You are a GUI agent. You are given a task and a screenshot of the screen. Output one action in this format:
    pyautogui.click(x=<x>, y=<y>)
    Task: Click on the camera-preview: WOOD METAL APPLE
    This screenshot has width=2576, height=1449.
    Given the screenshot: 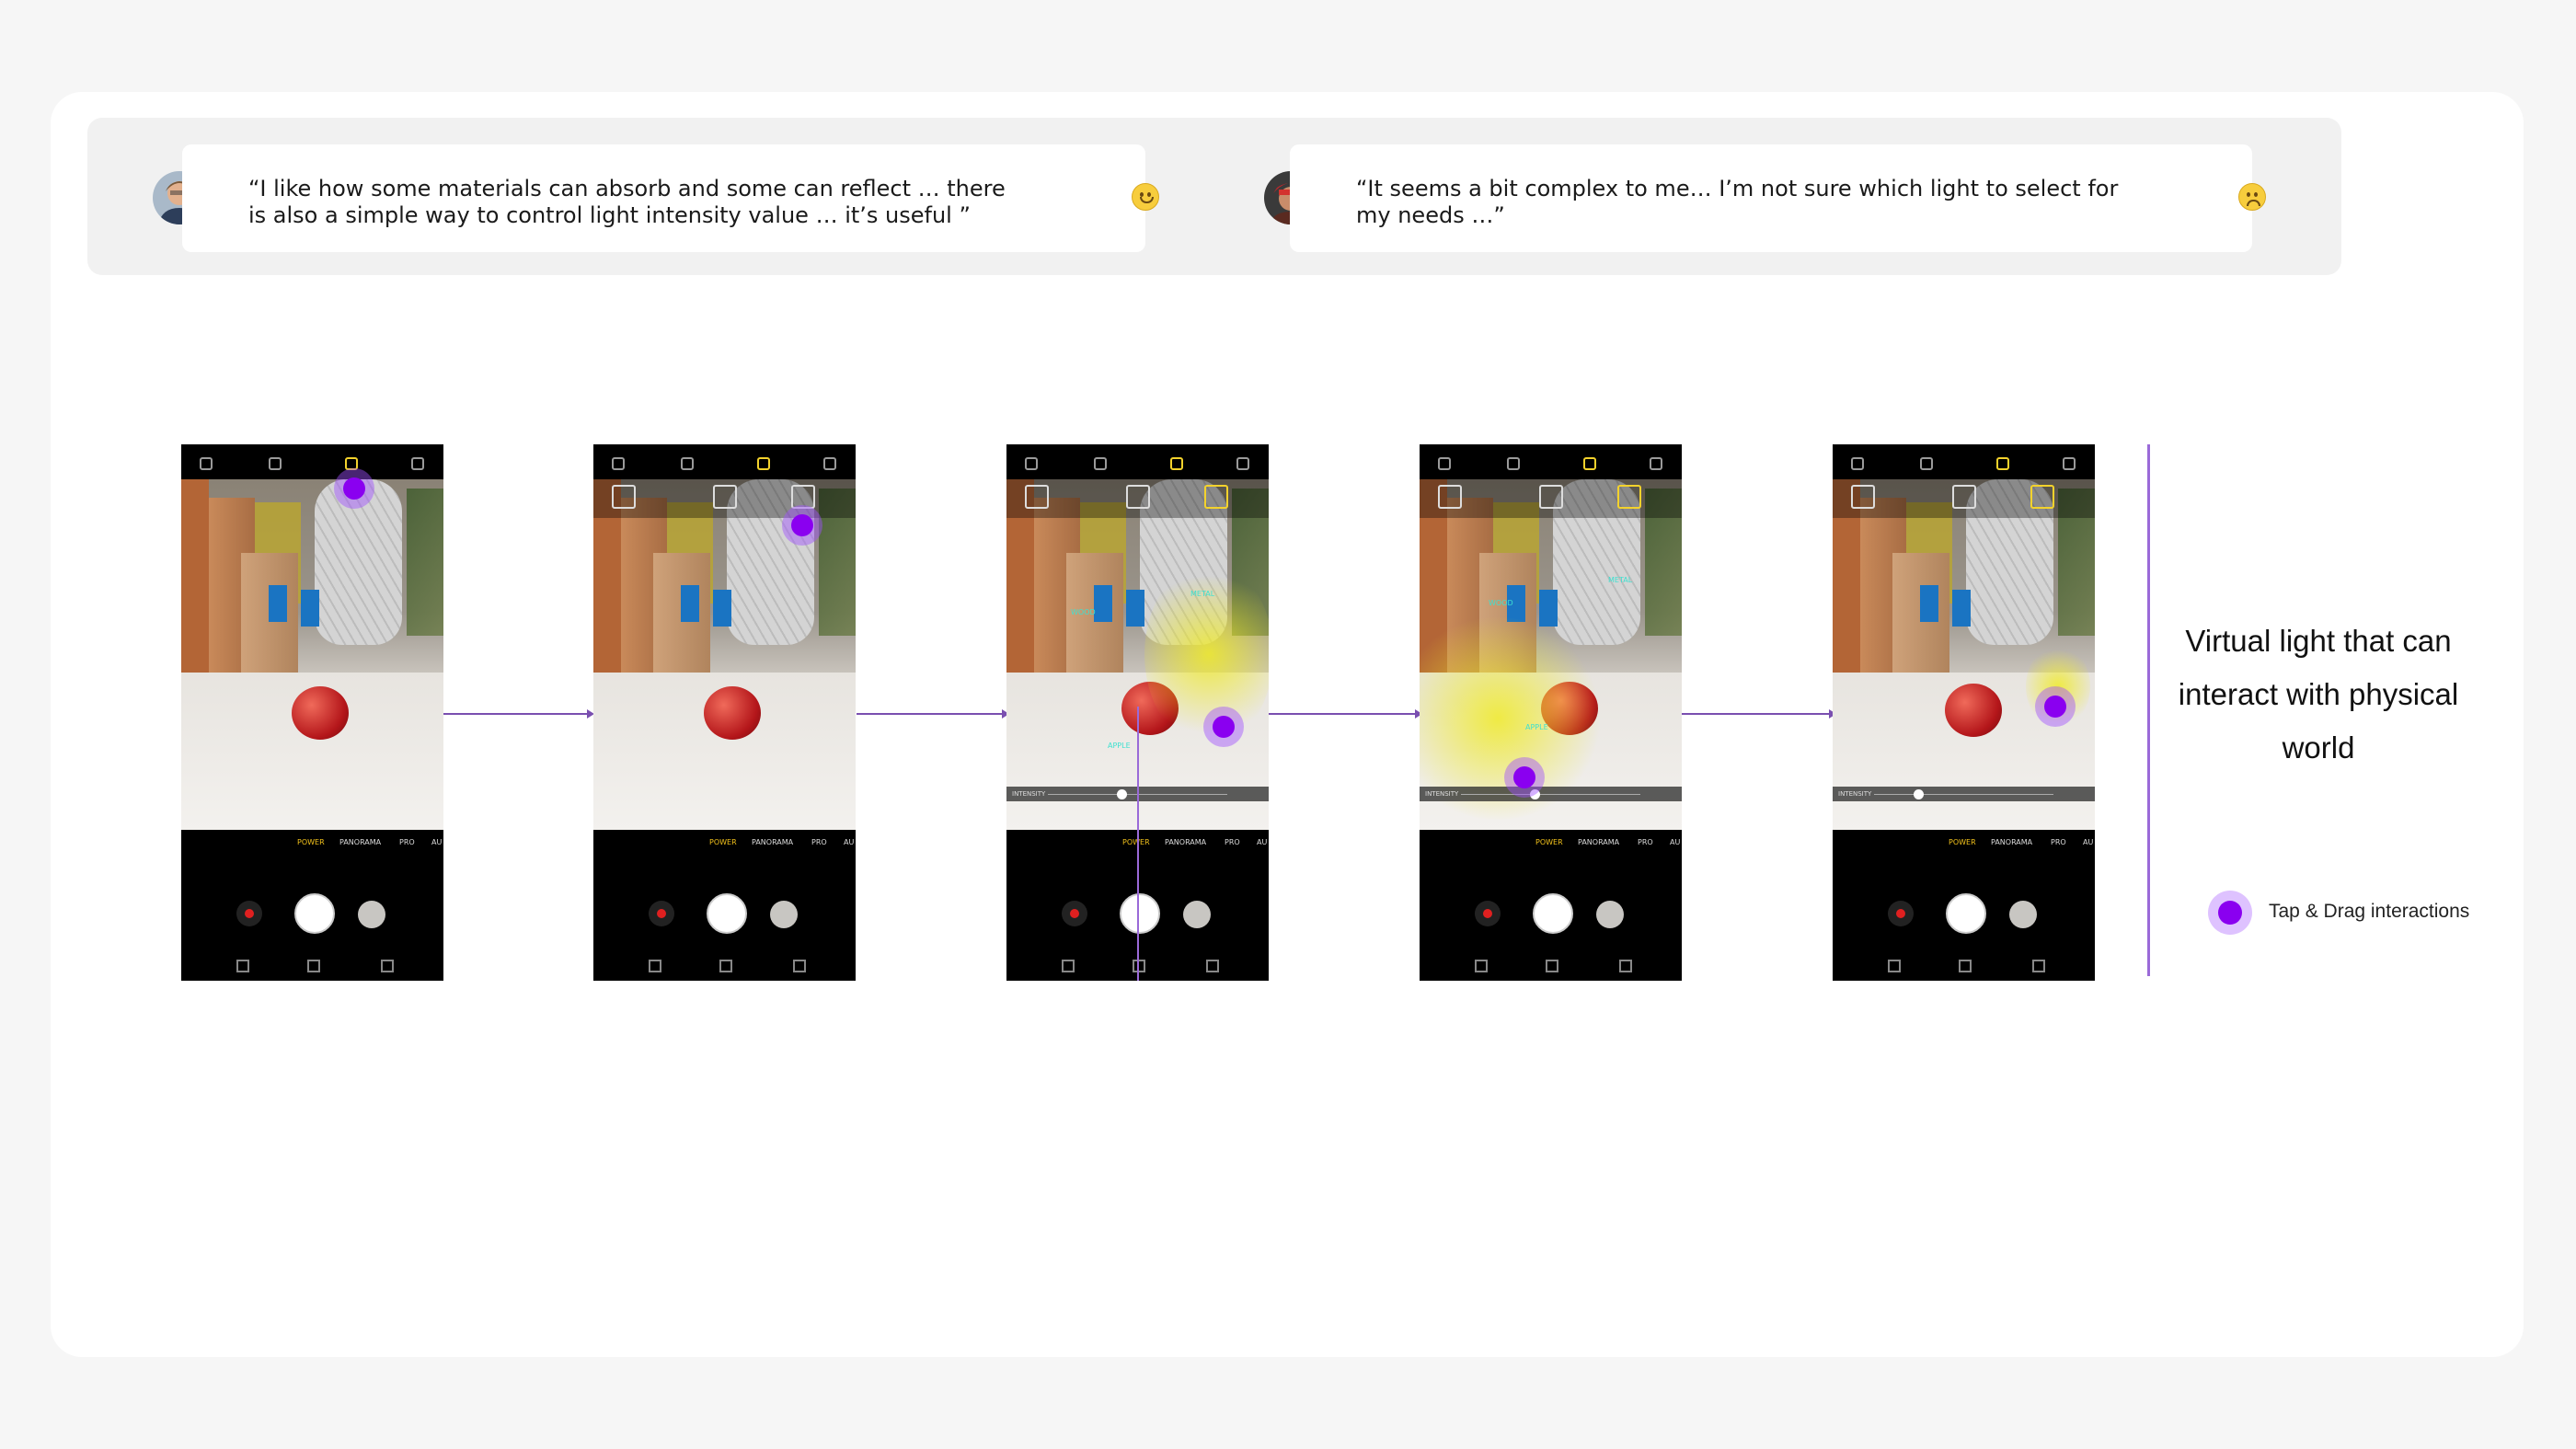 What is the action you would take?
    pyautogui.click(x=1551, y=654)
    